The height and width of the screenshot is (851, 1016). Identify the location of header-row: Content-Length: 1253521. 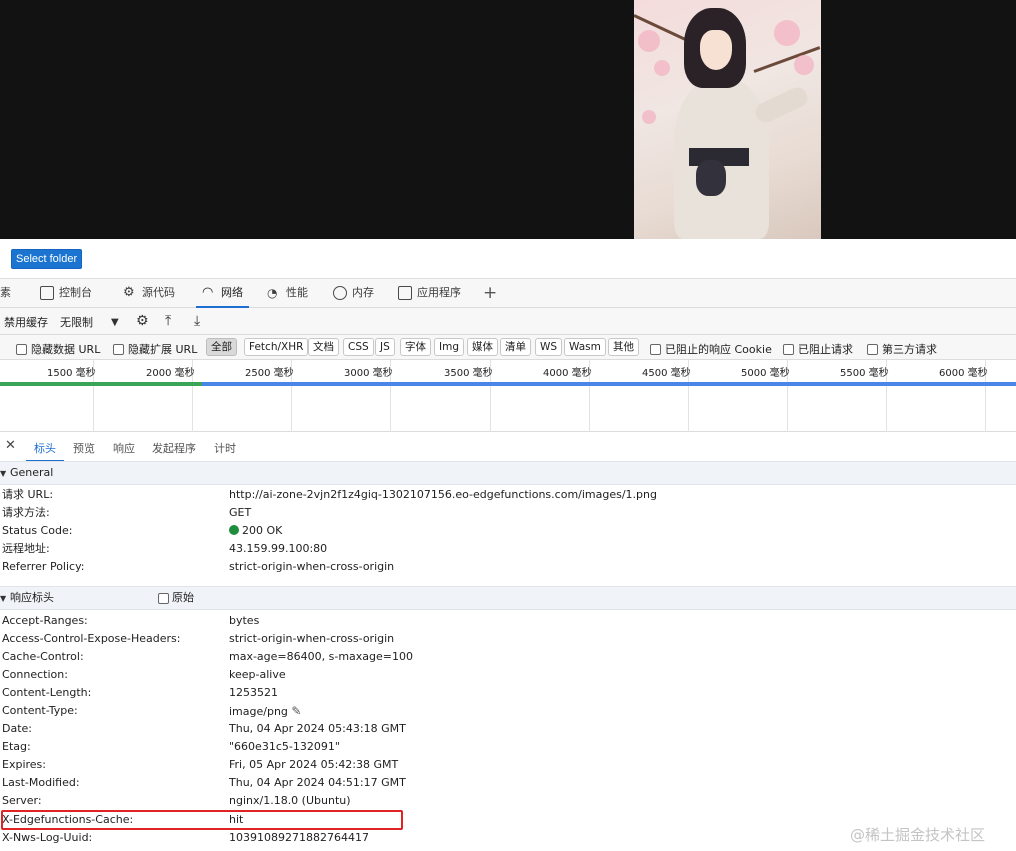
(140, 692).